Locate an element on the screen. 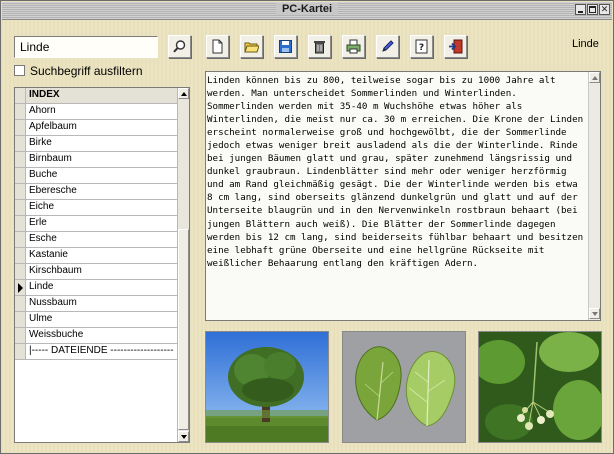 This screenshot has height=454, width=614. save-disk-icon is located at coordinates (285, 46).